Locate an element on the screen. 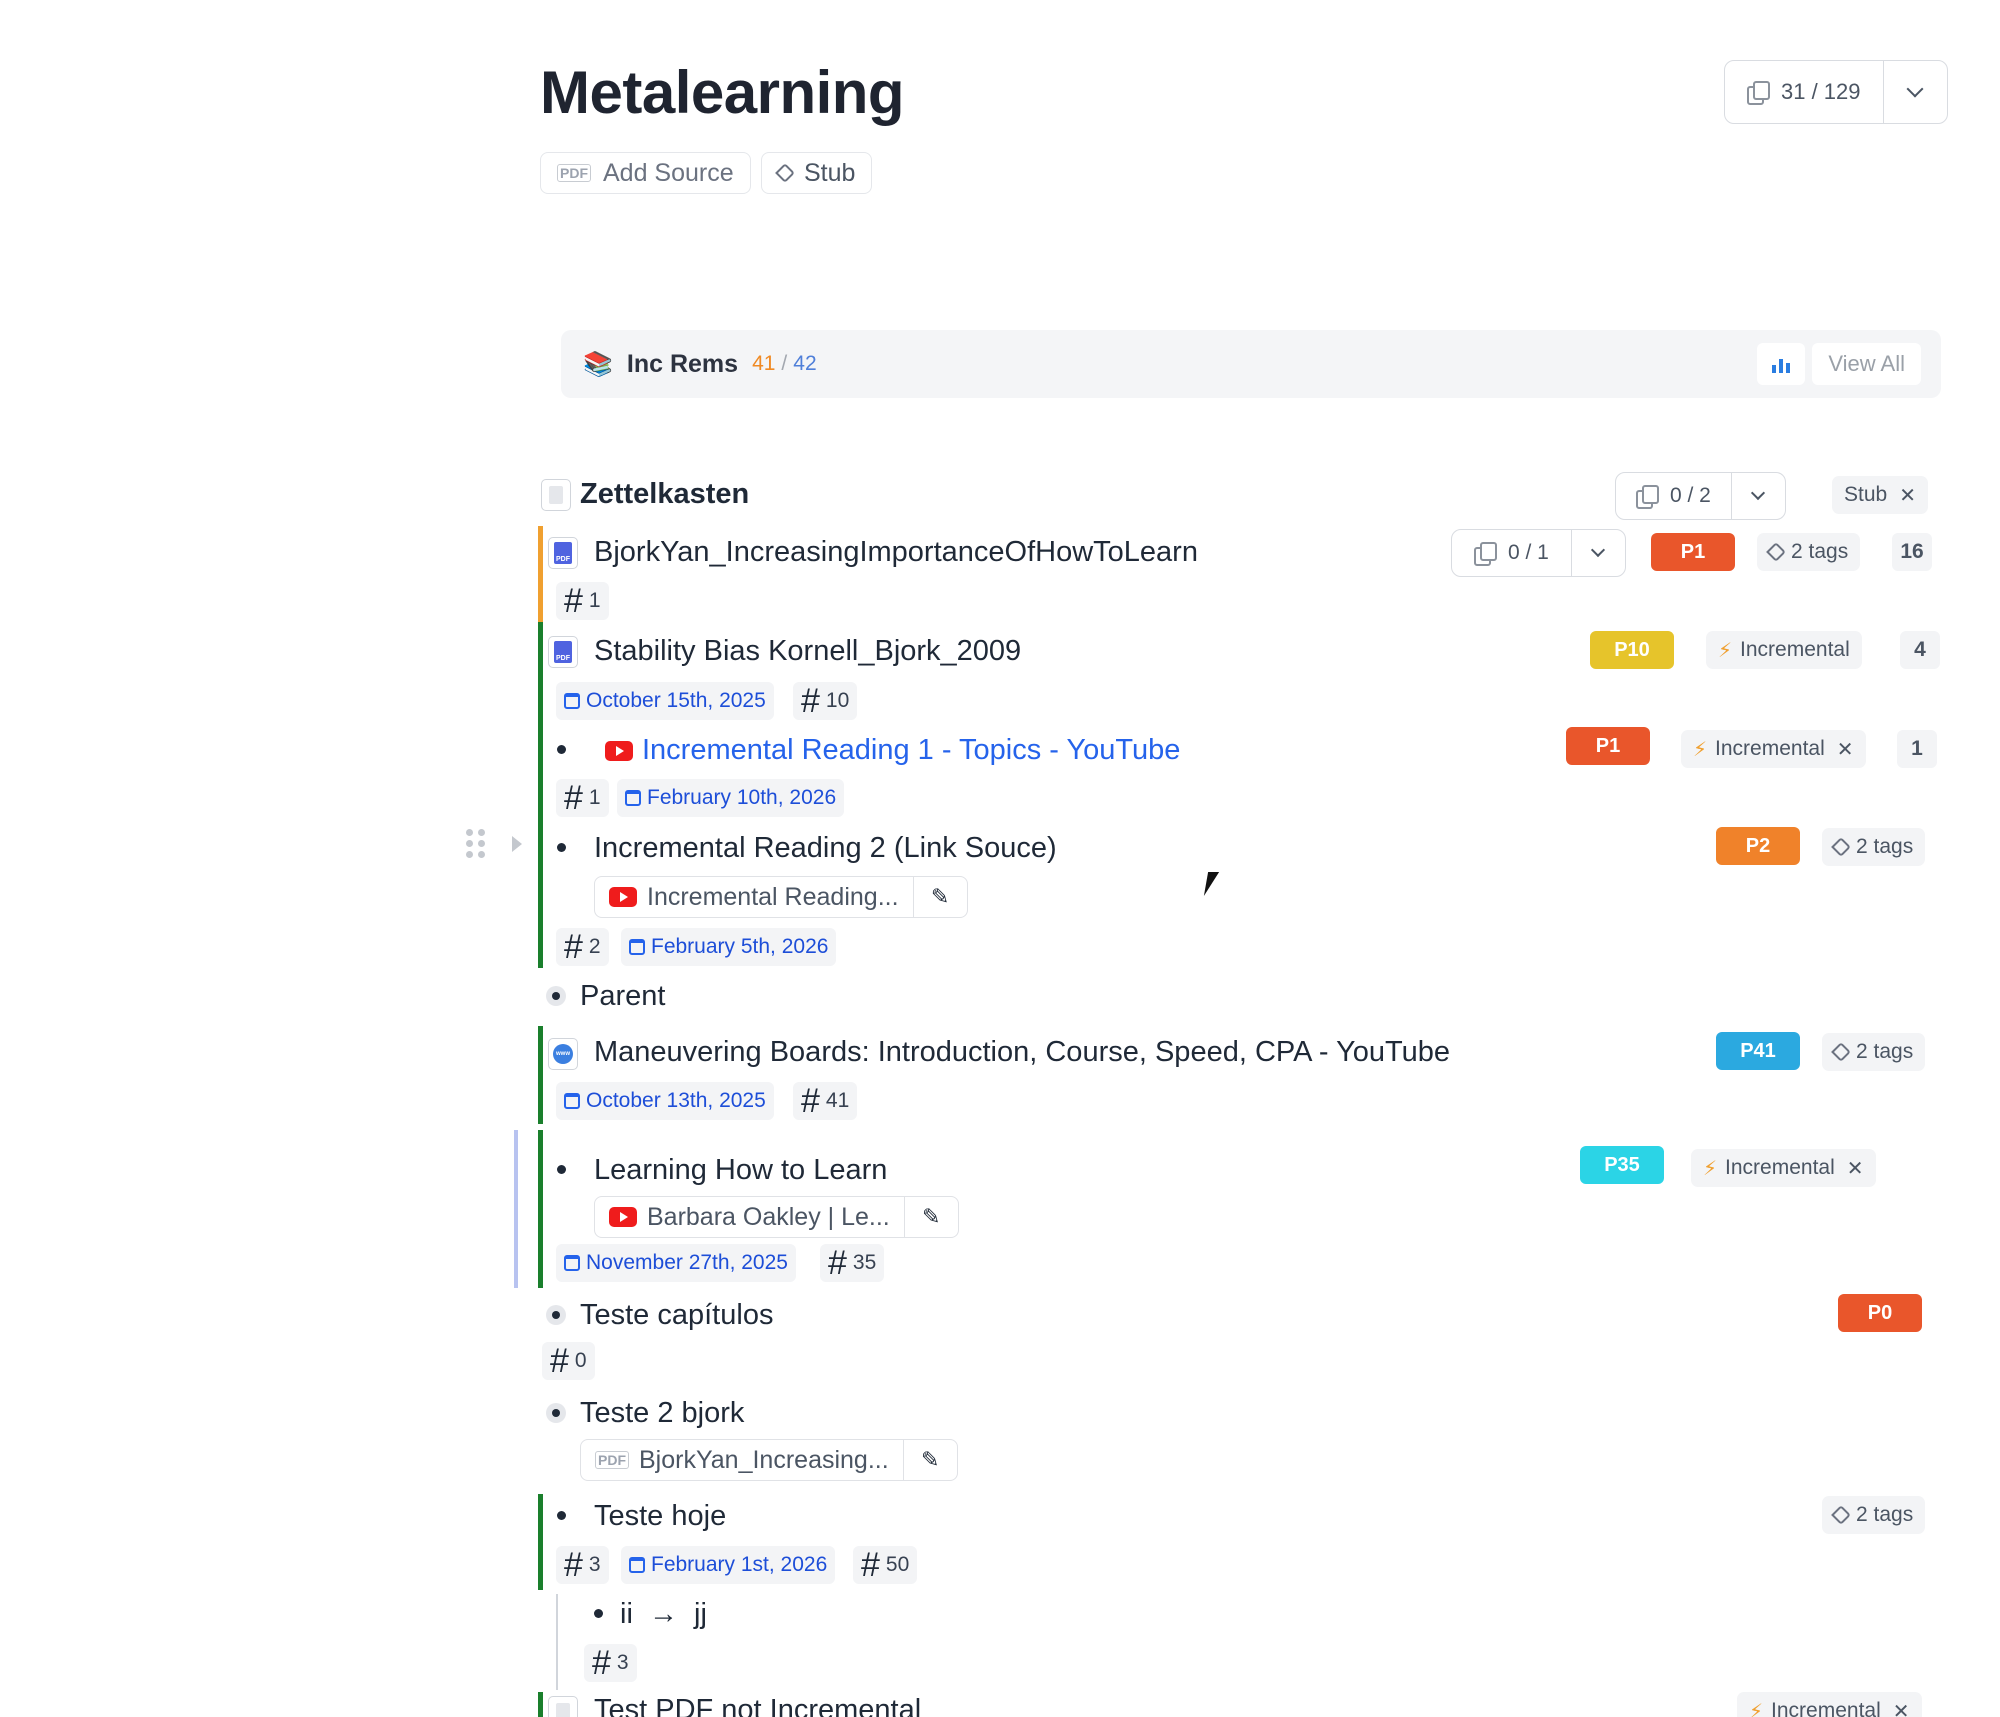  rem-teste-hoje: Teste hoje is located at coordinates (660, 1516).